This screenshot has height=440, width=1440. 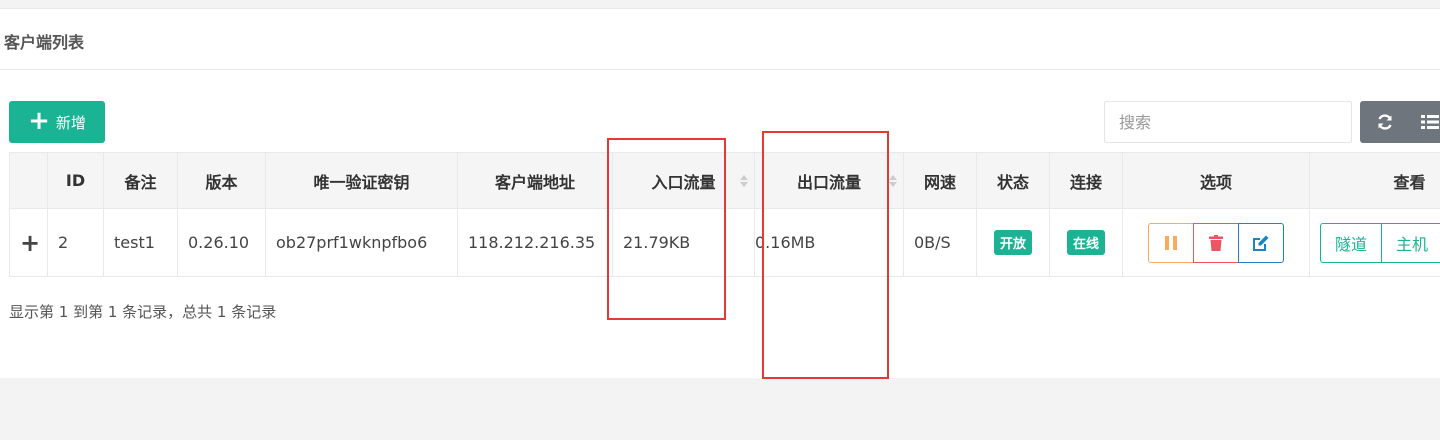 What do you see at coordinates (44, 42) in the screenshot?
I see `page-title: 客户端列表` at bounding box center [44, 42].